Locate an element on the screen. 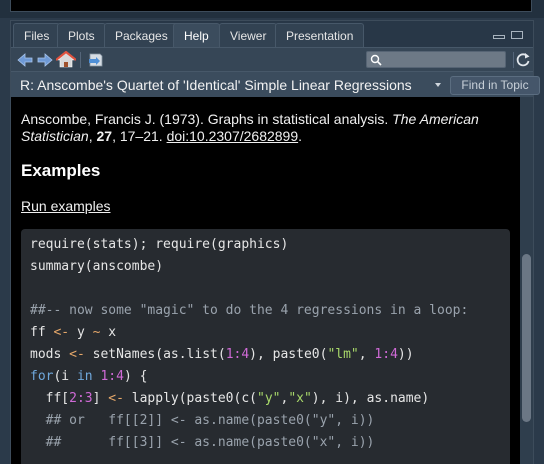  scrollbar-thumb is located at coordinates (526, 338).